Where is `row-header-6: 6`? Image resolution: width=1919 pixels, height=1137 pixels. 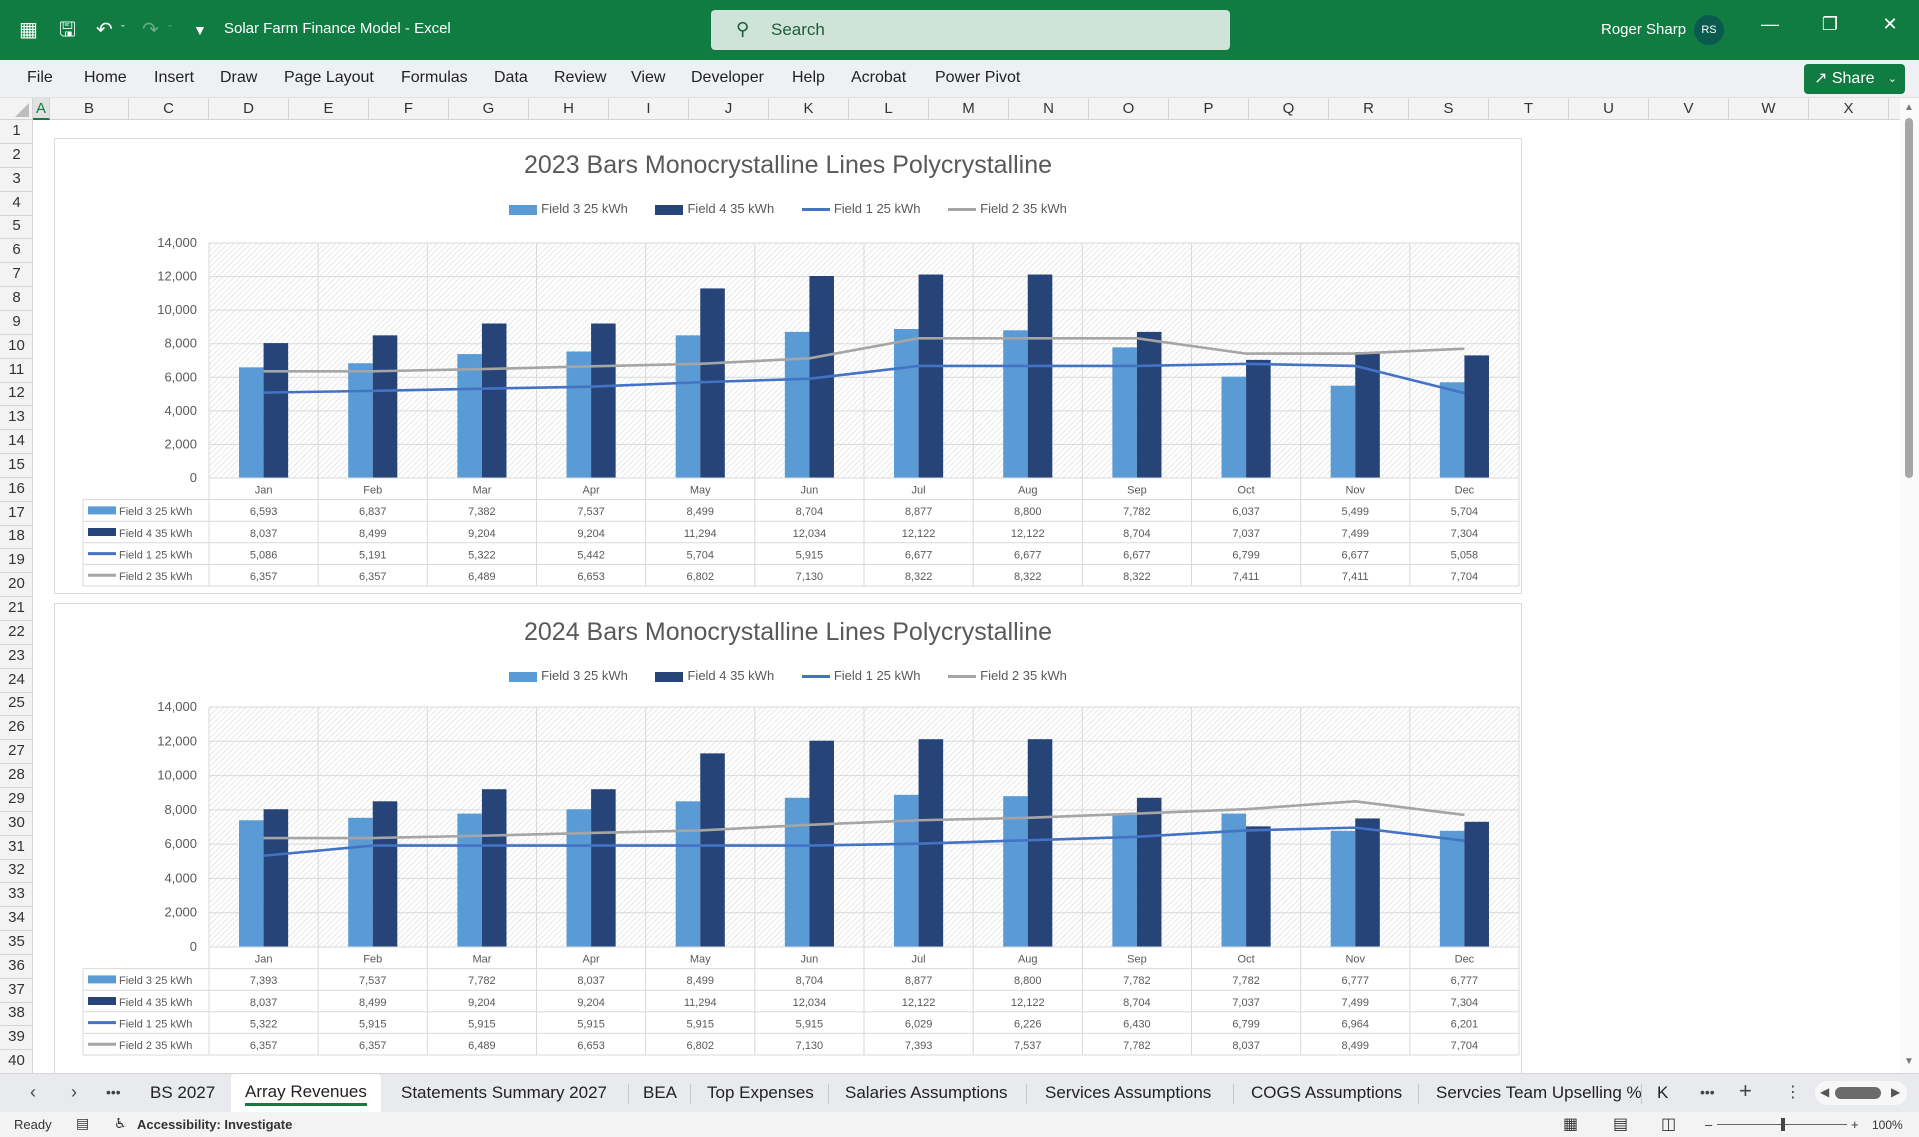 row-header-6: 6 is located at coordinates (16, 251).